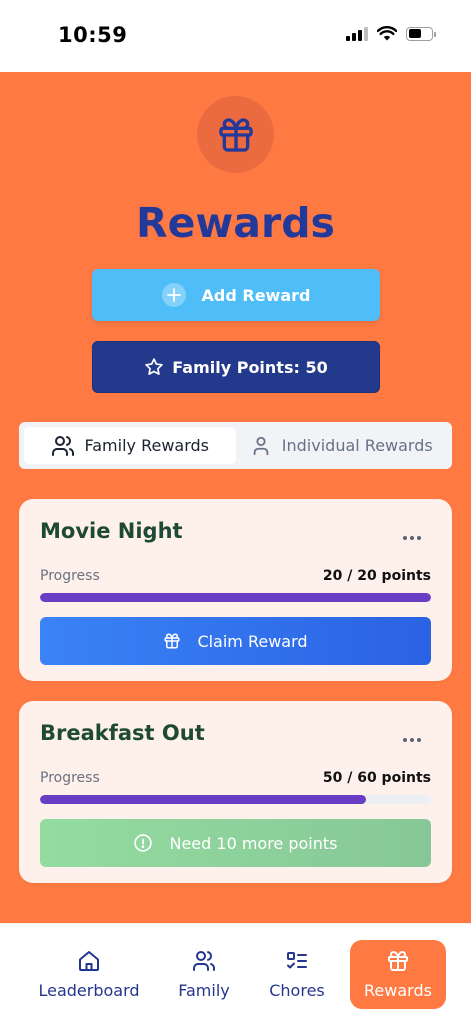 This screenshot has height=1024, width=471. Describe the element at coordinates (357, 33) in the screenshot. I see `cellular-signal-icon` at that location.